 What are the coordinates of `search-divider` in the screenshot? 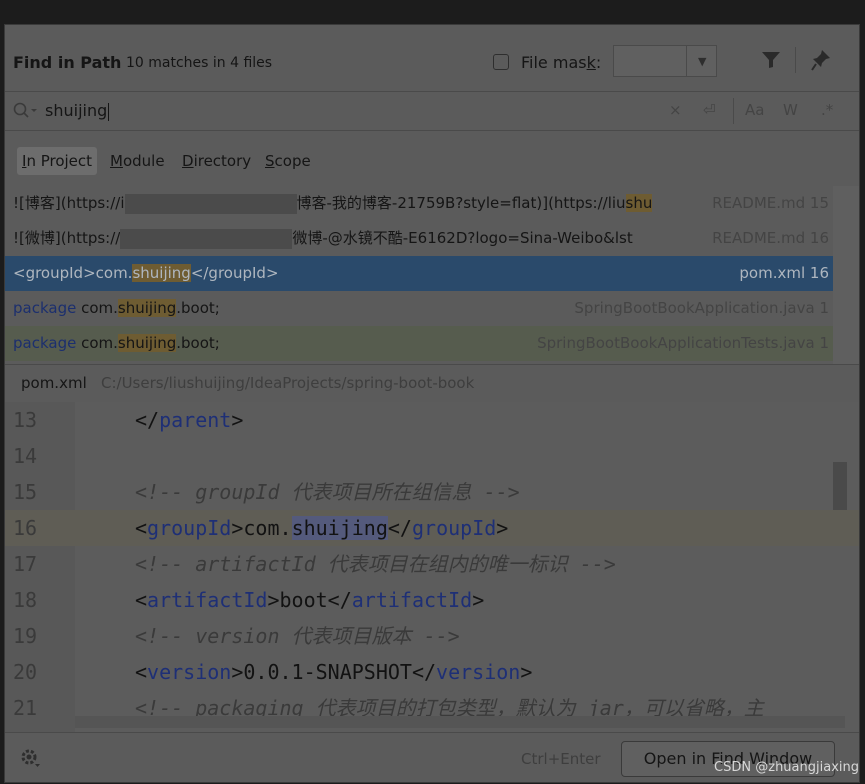 It's located at (733, 111).